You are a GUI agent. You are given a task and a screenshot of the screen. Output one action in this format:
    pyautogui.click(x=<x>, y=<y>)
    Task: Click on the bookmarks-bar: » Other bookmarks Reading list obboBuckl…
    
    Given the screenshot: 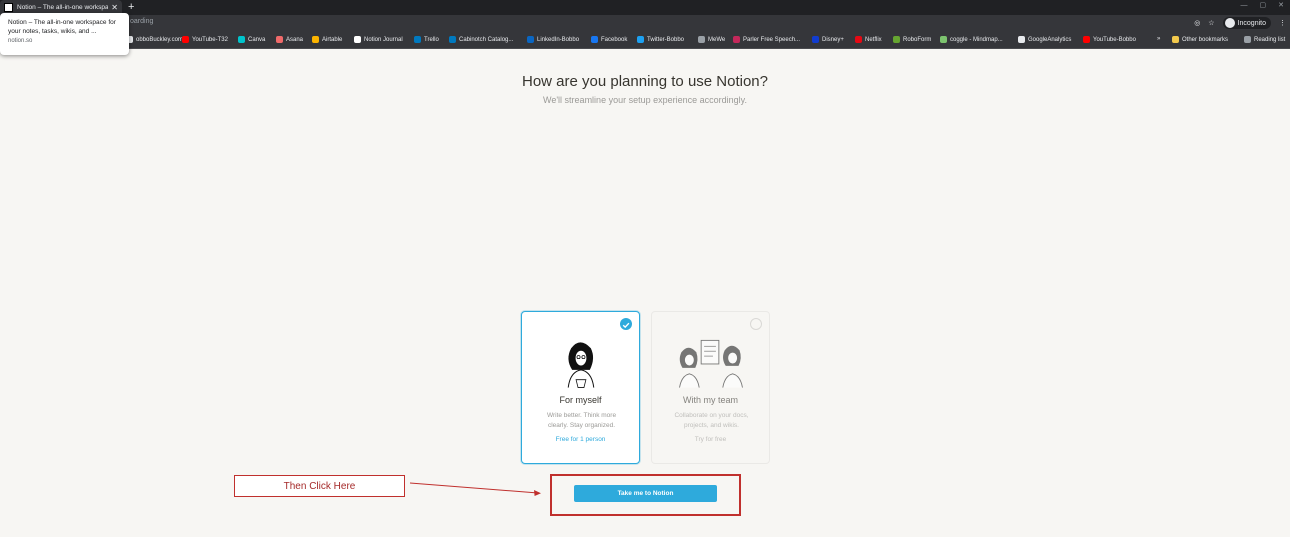 What is the action you would take?
    pyautogui.click(x=645, y=40)
    